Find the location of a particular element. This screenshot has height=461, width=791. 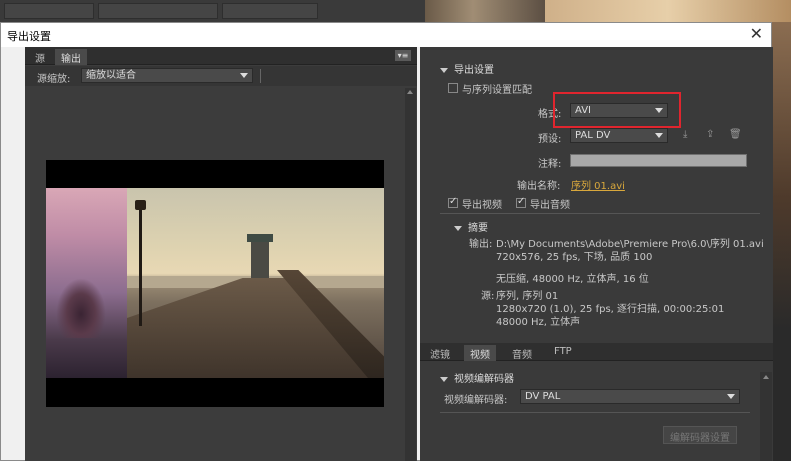

preview-pier-image is located at coordinates (255, 283).